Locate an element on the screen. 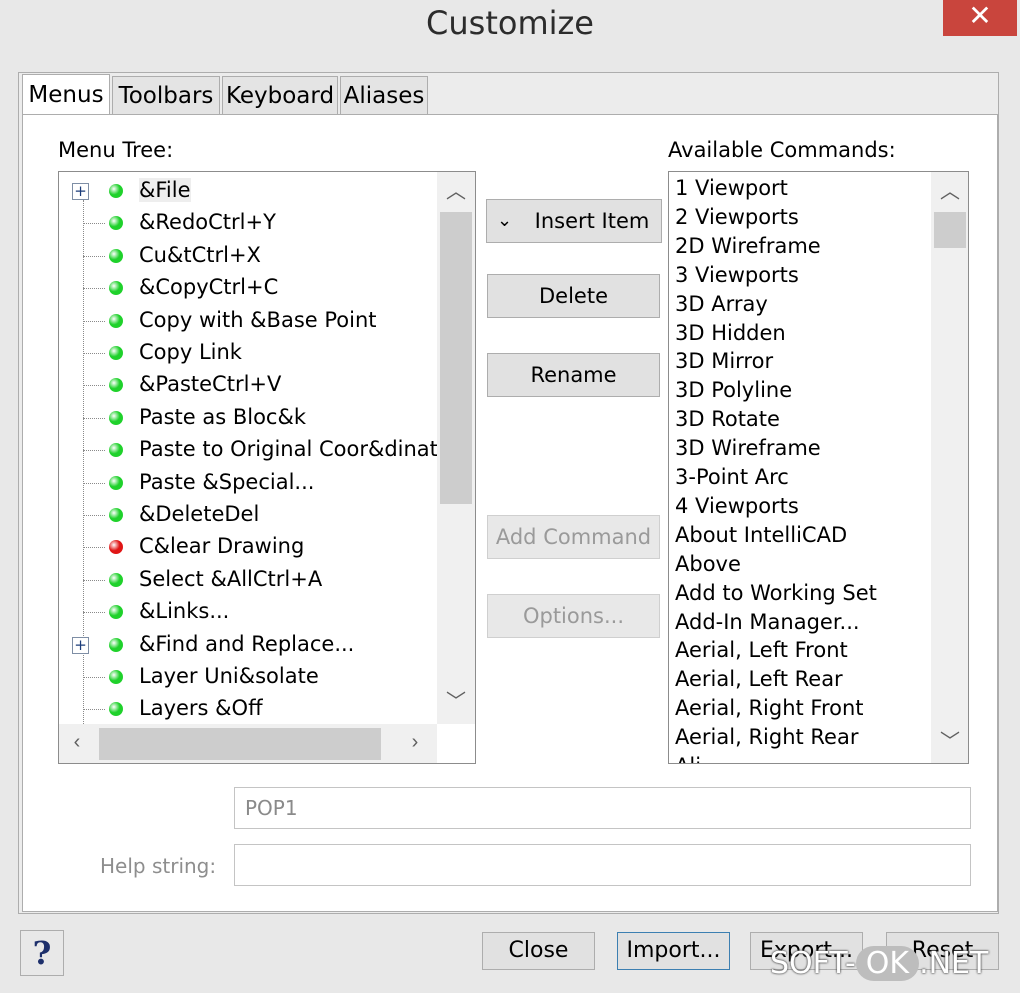 This screenshot has height=993, width=1020. tree-item: C&lear Drawing is located at coordinates (249, 548).